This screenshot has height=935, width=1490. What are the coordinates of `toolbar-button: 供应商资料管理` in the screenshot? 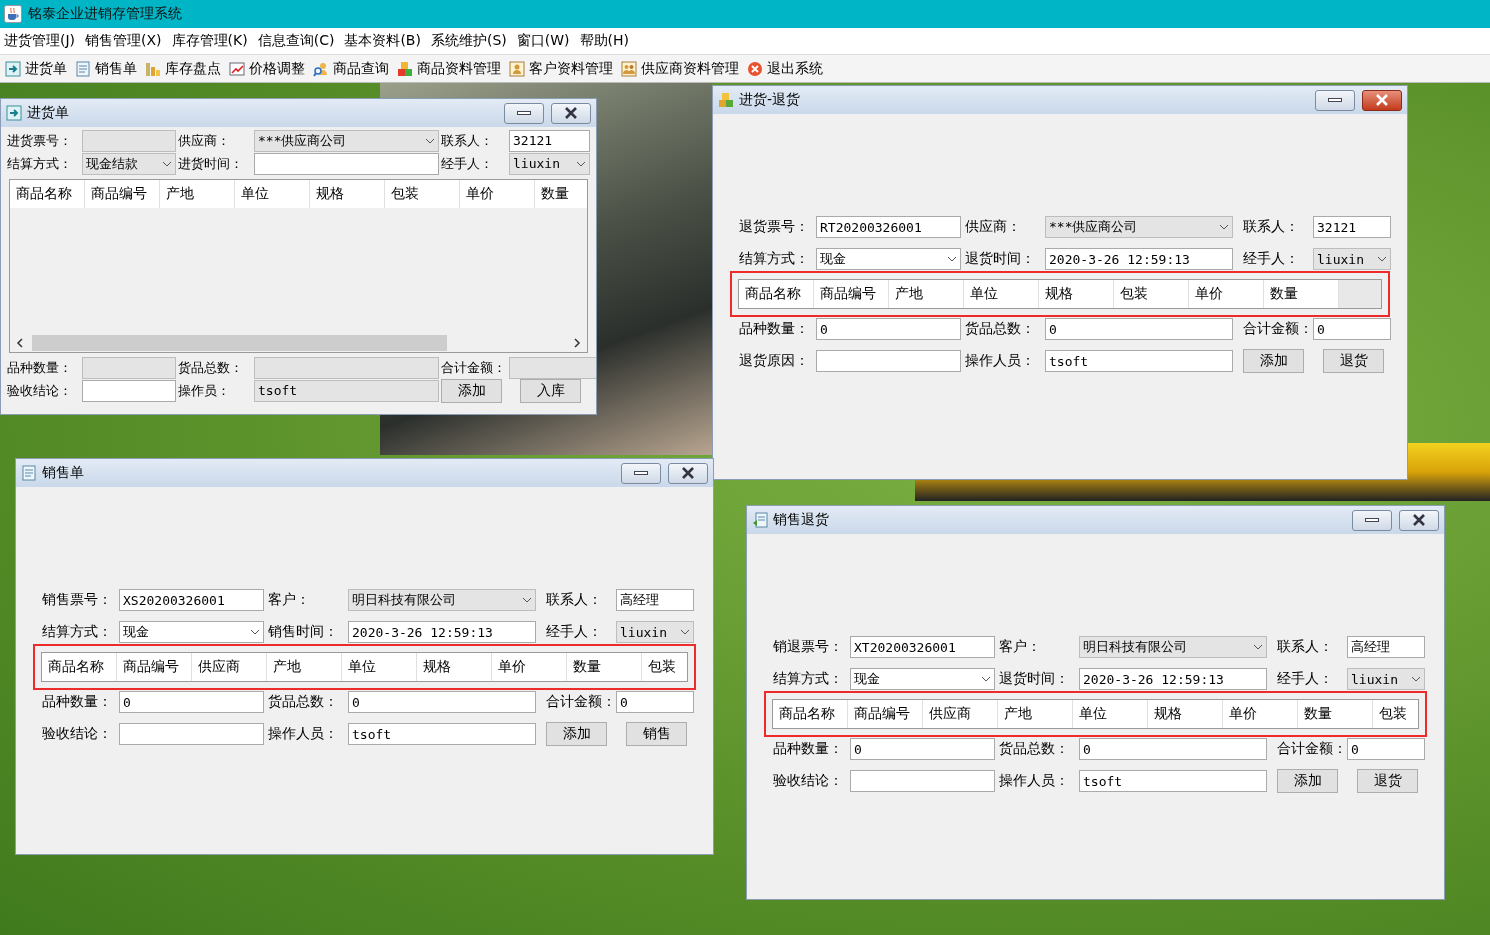 It's located at (680, 68).